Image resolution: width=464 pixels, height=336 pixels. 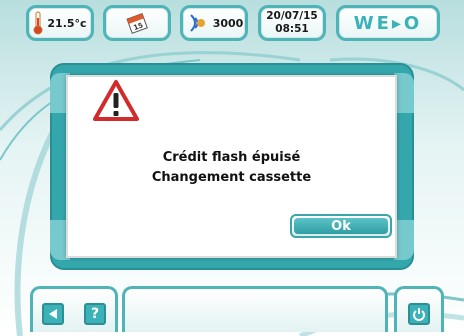 What do you see at coordinates (231, 157) in the screenshot?
I see `alert-line-1: Crédit flash épuisé` at bounding box center [231, 157].